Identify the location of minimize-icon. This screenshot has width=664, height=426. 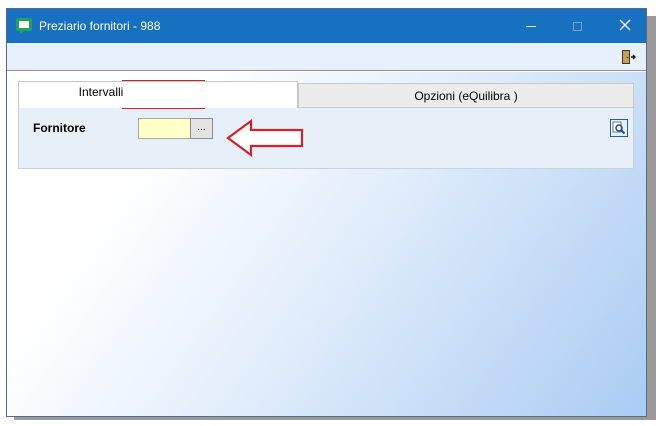
(531, 26).